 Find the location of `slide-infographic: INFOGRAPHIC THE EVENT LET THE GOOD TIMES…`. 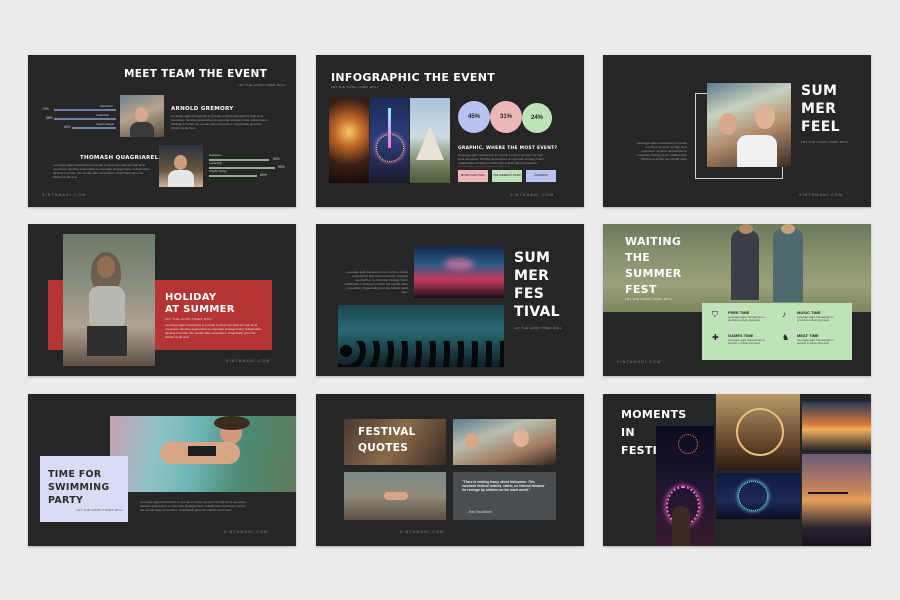

slide-infographic: INFOGRAPHIC THE EVENT LET THE GOOD TIMES… is located at coordinates (450, 131).